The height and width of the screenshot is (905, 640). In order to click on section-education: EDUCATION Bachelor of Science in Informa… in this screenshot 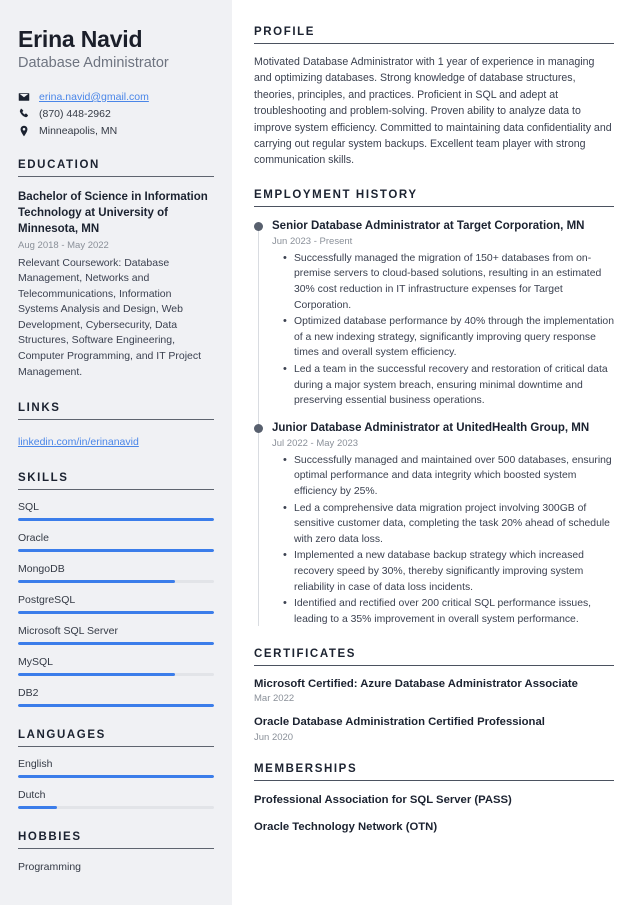, I will do `click(116, 269)`.